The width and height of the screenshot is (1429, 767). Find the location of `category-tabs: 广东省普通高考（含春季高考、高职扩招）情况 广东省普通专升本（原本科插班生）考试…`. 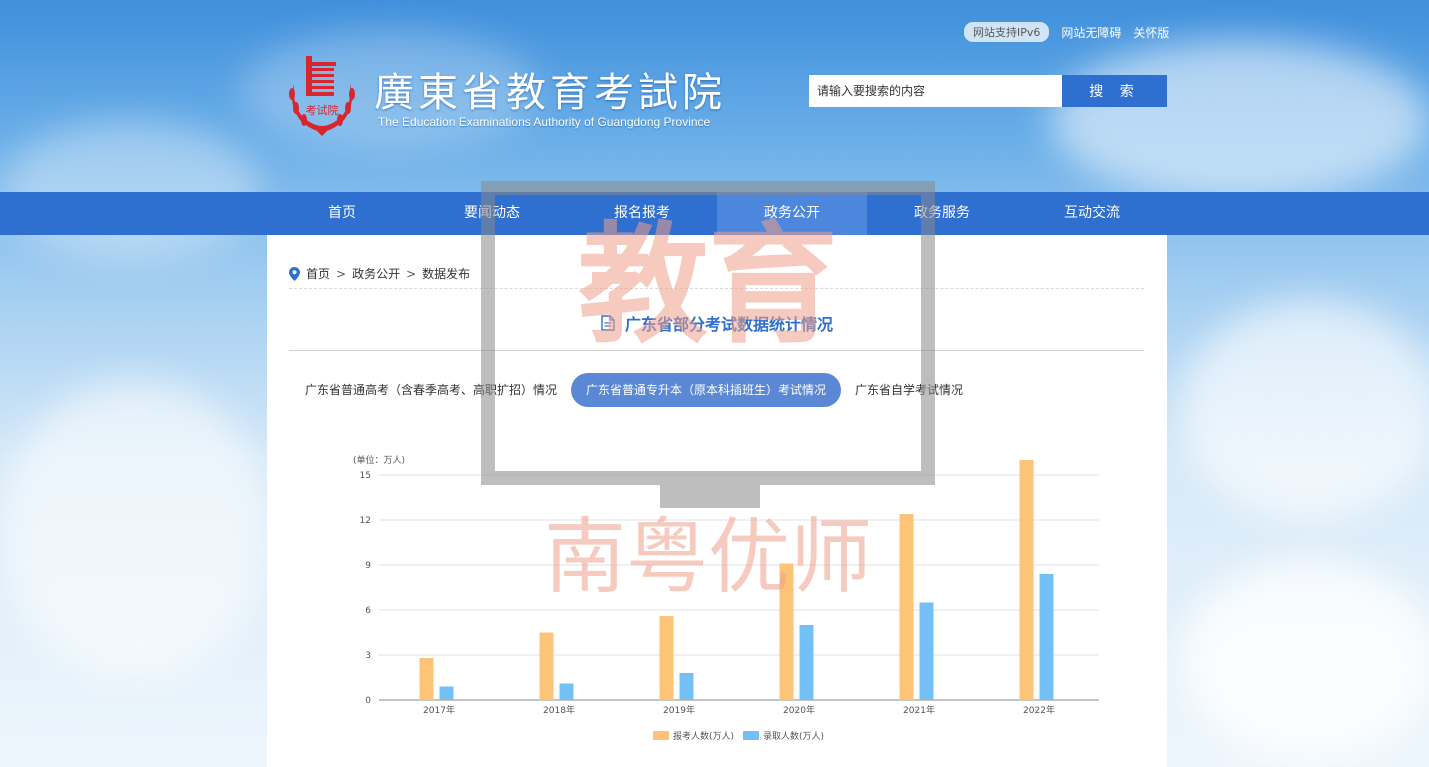

category-tabs: 广东省普通高考（含春季高考、高职扩招）情况 广东省普通专升本（原本科插班生）考试… is located at coordinates (634, 390).